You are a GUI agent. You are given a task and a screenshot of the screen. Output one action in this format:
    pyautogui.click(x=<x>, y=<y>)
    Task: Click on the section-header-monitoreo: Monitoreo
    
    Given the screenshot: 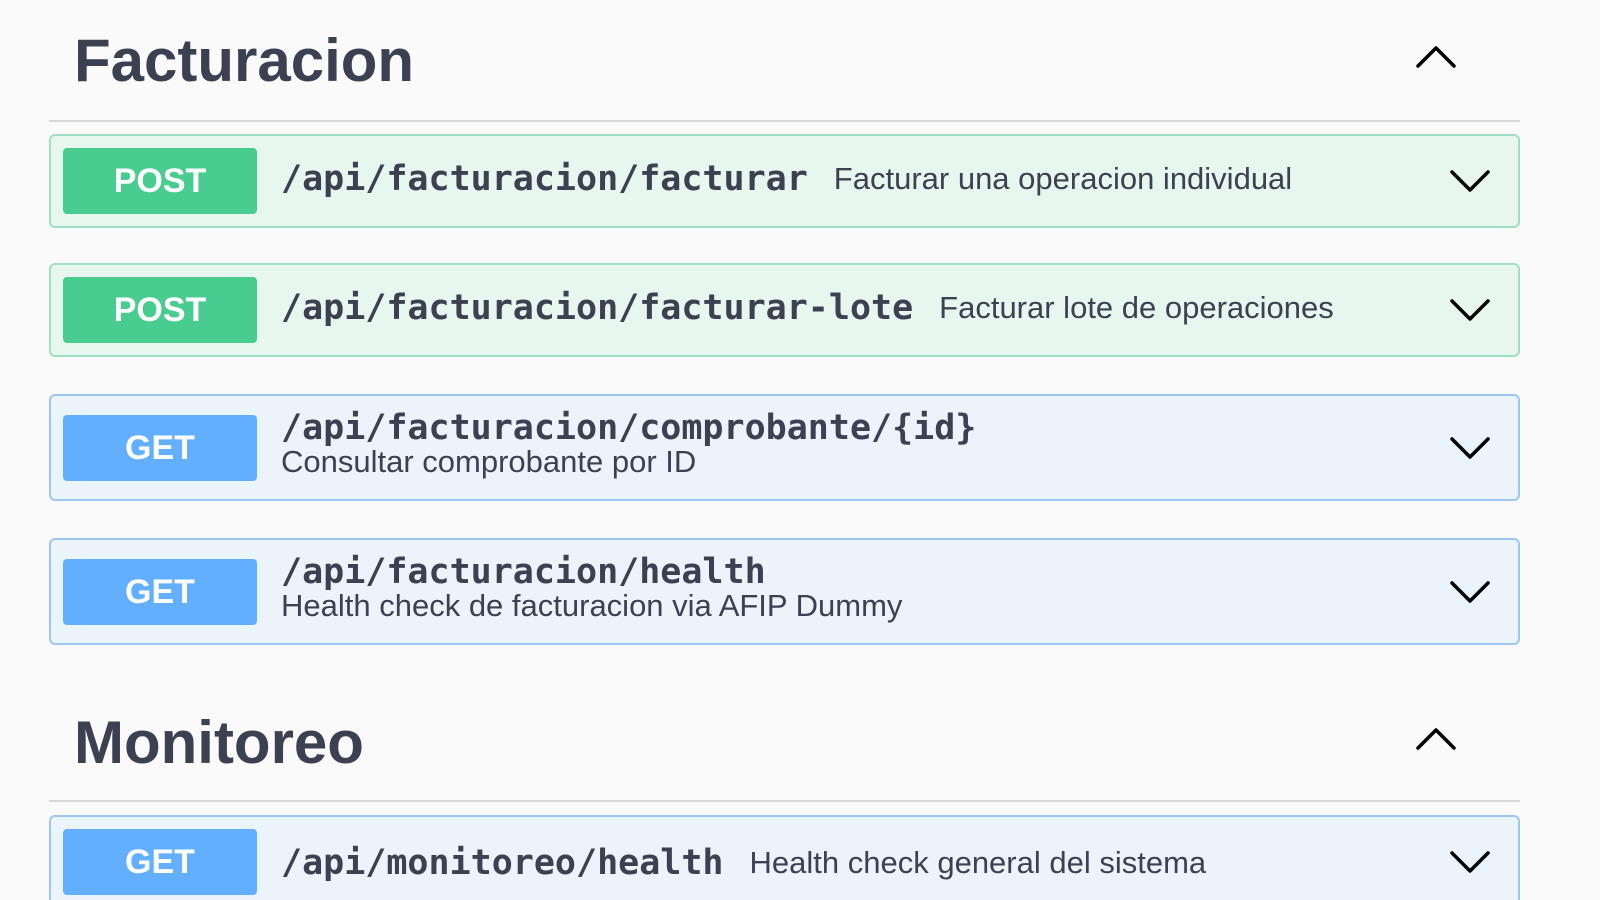 What is the action you would take?
    pyautogui.click(x=784, y=741)
    